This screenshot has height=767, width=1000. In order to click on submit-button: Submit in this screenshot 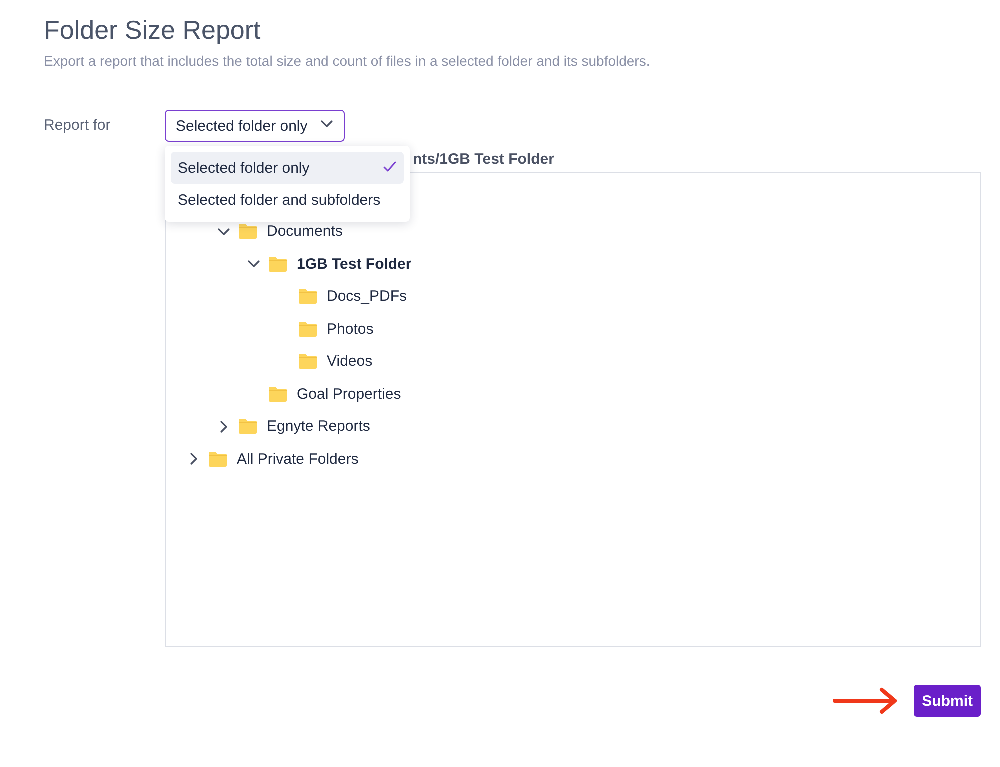, I will do `click(947, 701)`.